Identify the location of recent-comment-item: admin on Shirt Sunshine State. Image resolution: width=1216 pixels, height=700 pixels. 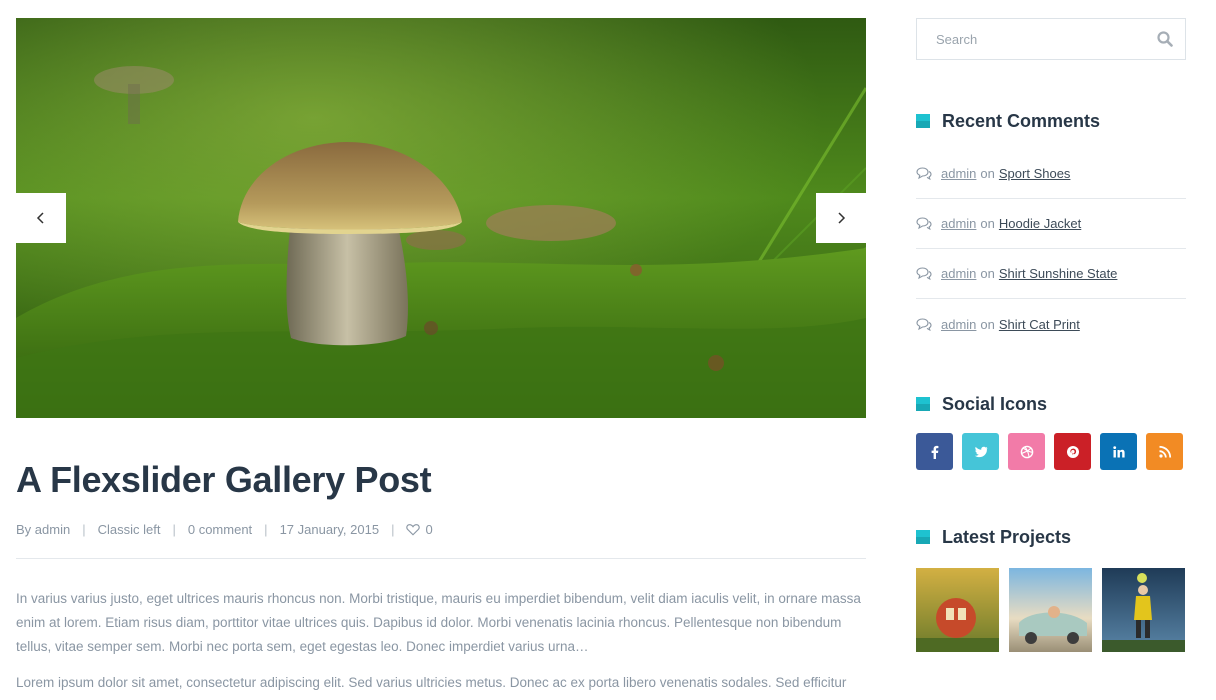
(1051, 274).